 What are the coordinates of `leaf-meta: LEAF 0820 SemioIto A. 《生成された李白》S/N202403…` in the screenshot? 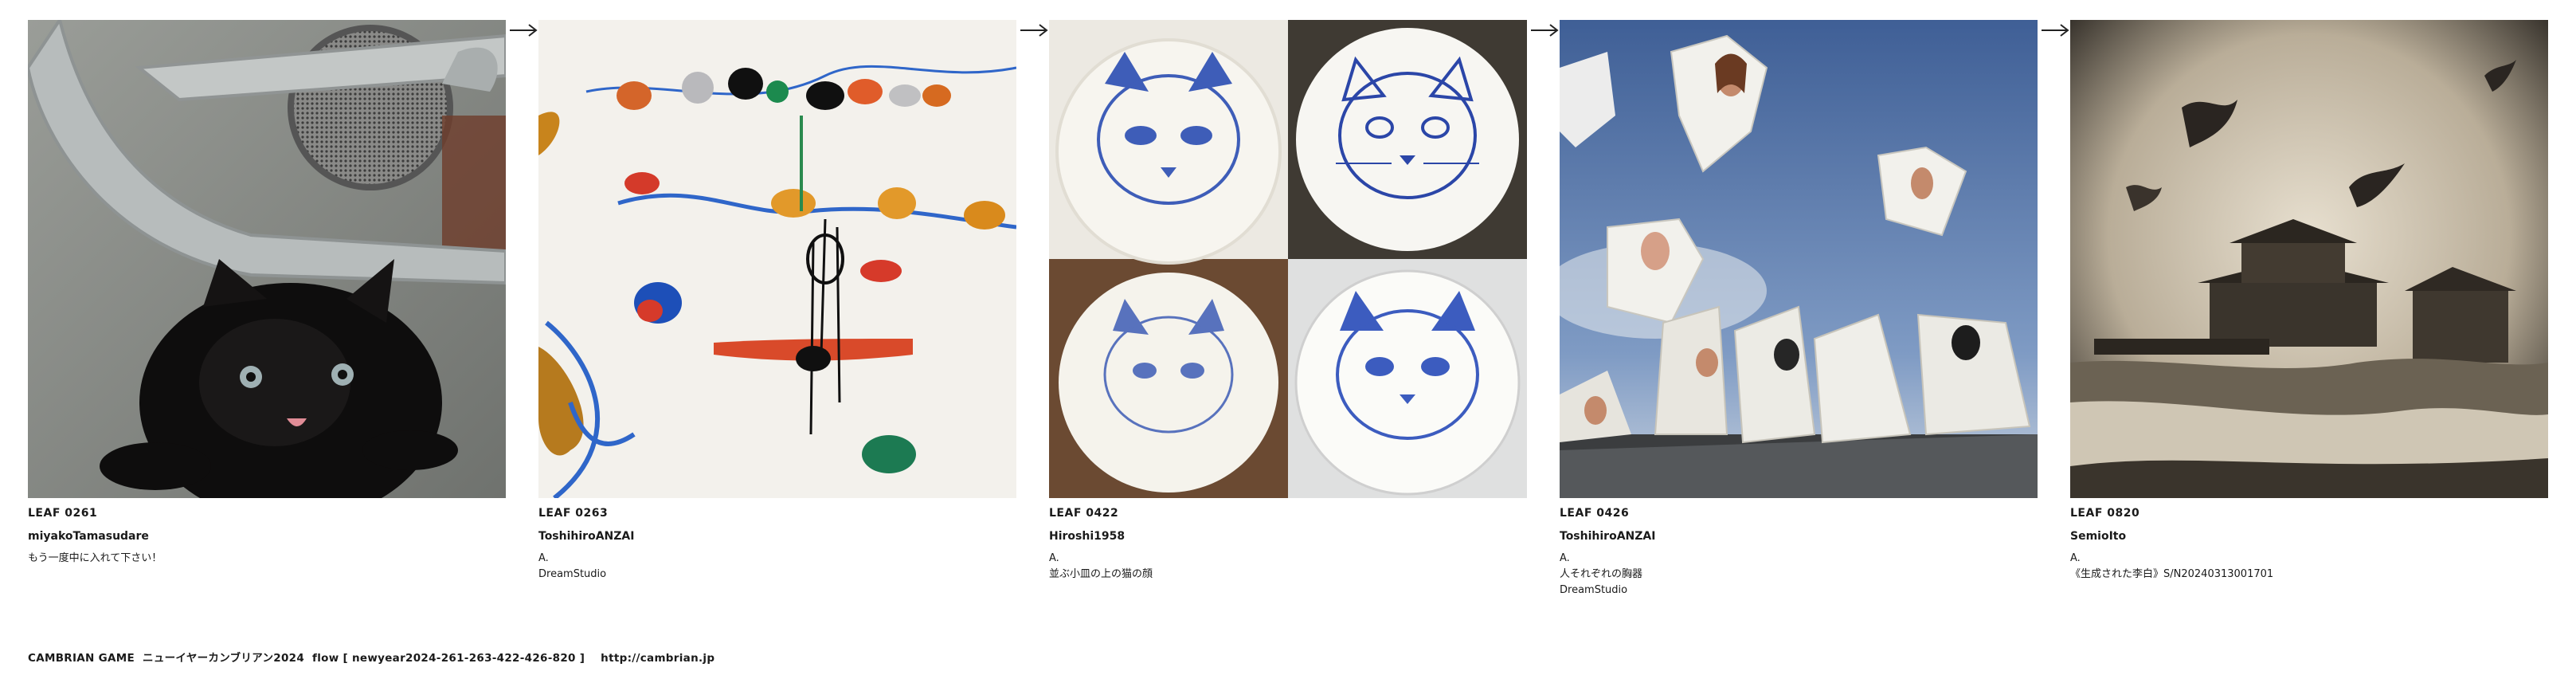 It's located at (2309, 544).